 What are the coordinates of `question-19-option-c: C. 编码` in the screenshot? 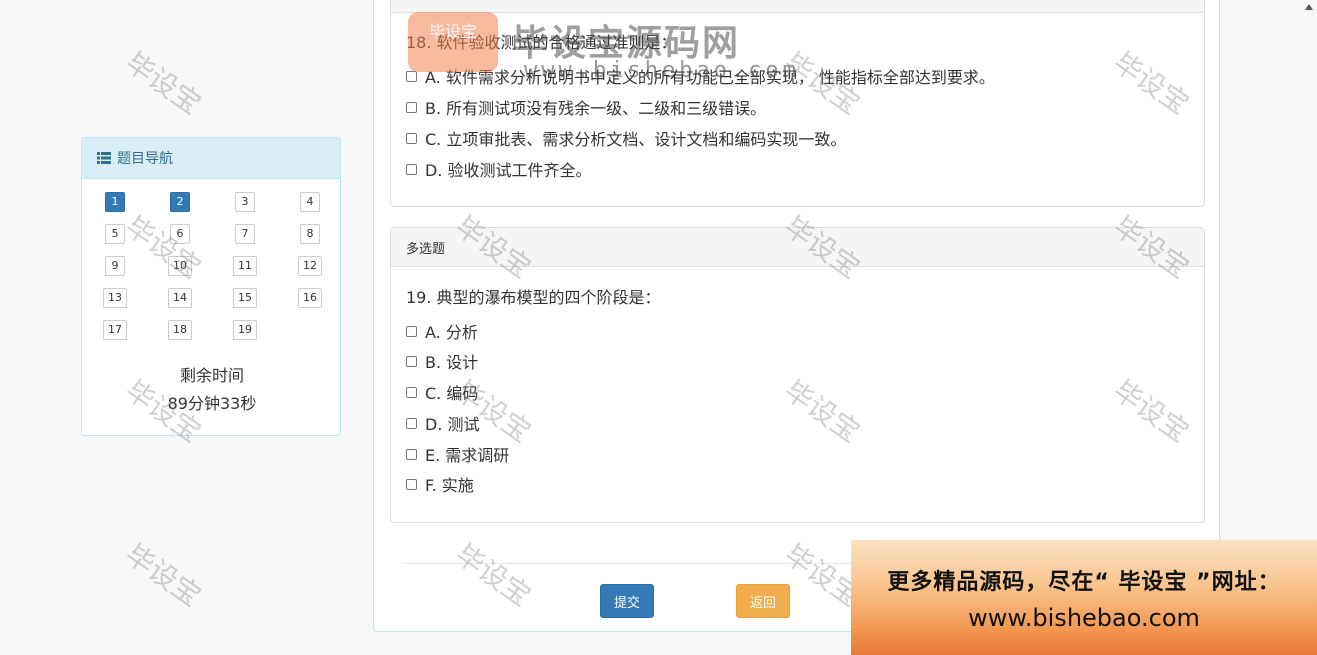 It's located at (442, 392).